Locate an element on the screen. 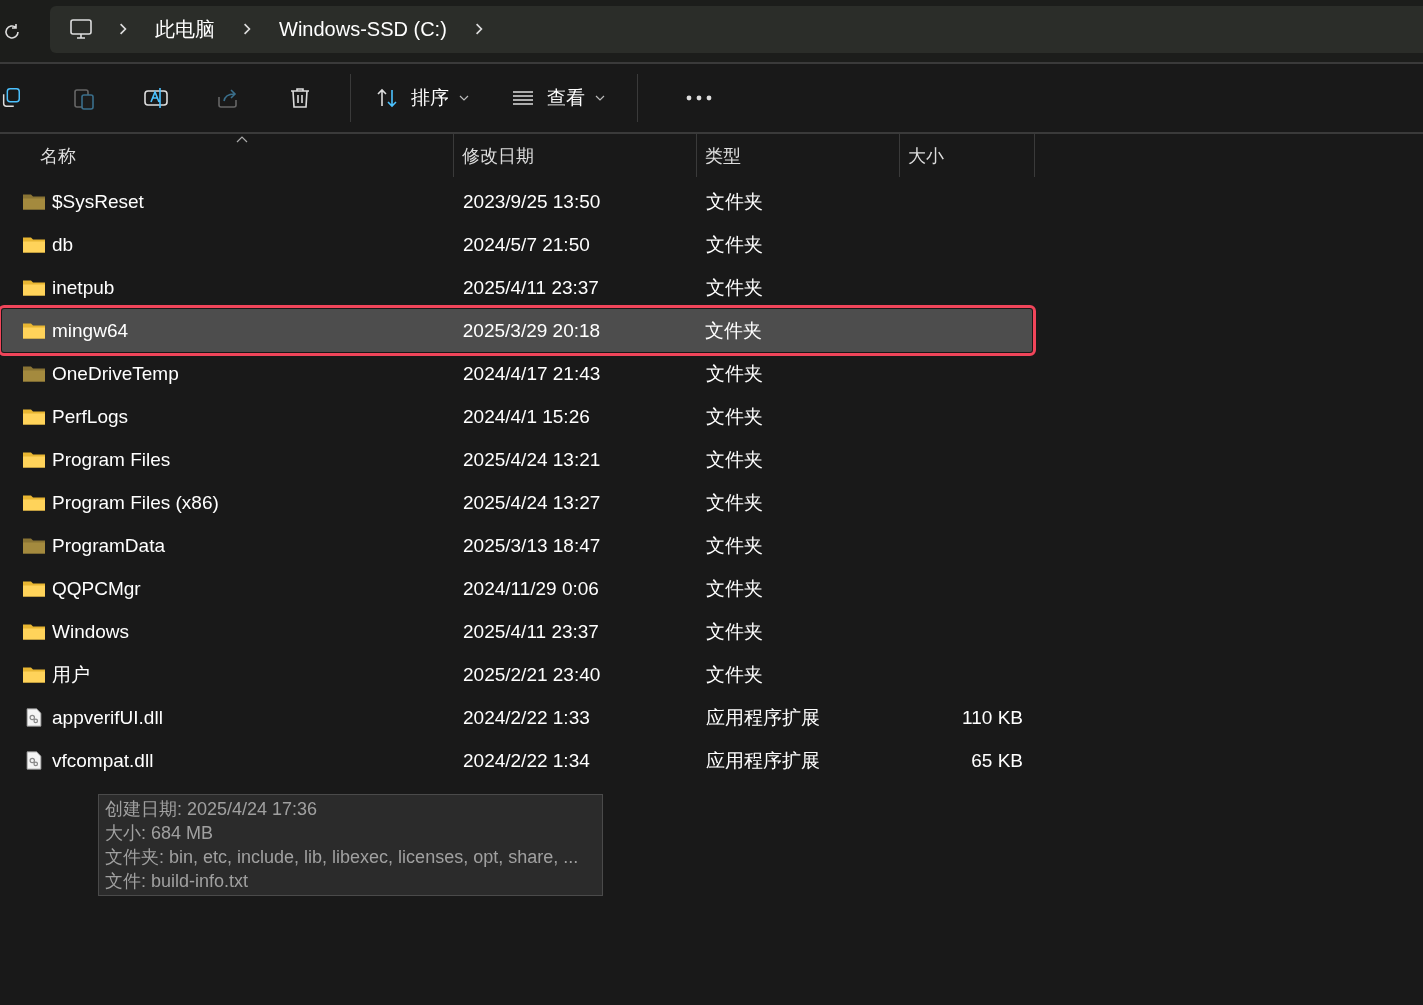 The width and height of the screenshot is (1423, 1005). size-text: 110 KB is located at coordinates (992, 717).